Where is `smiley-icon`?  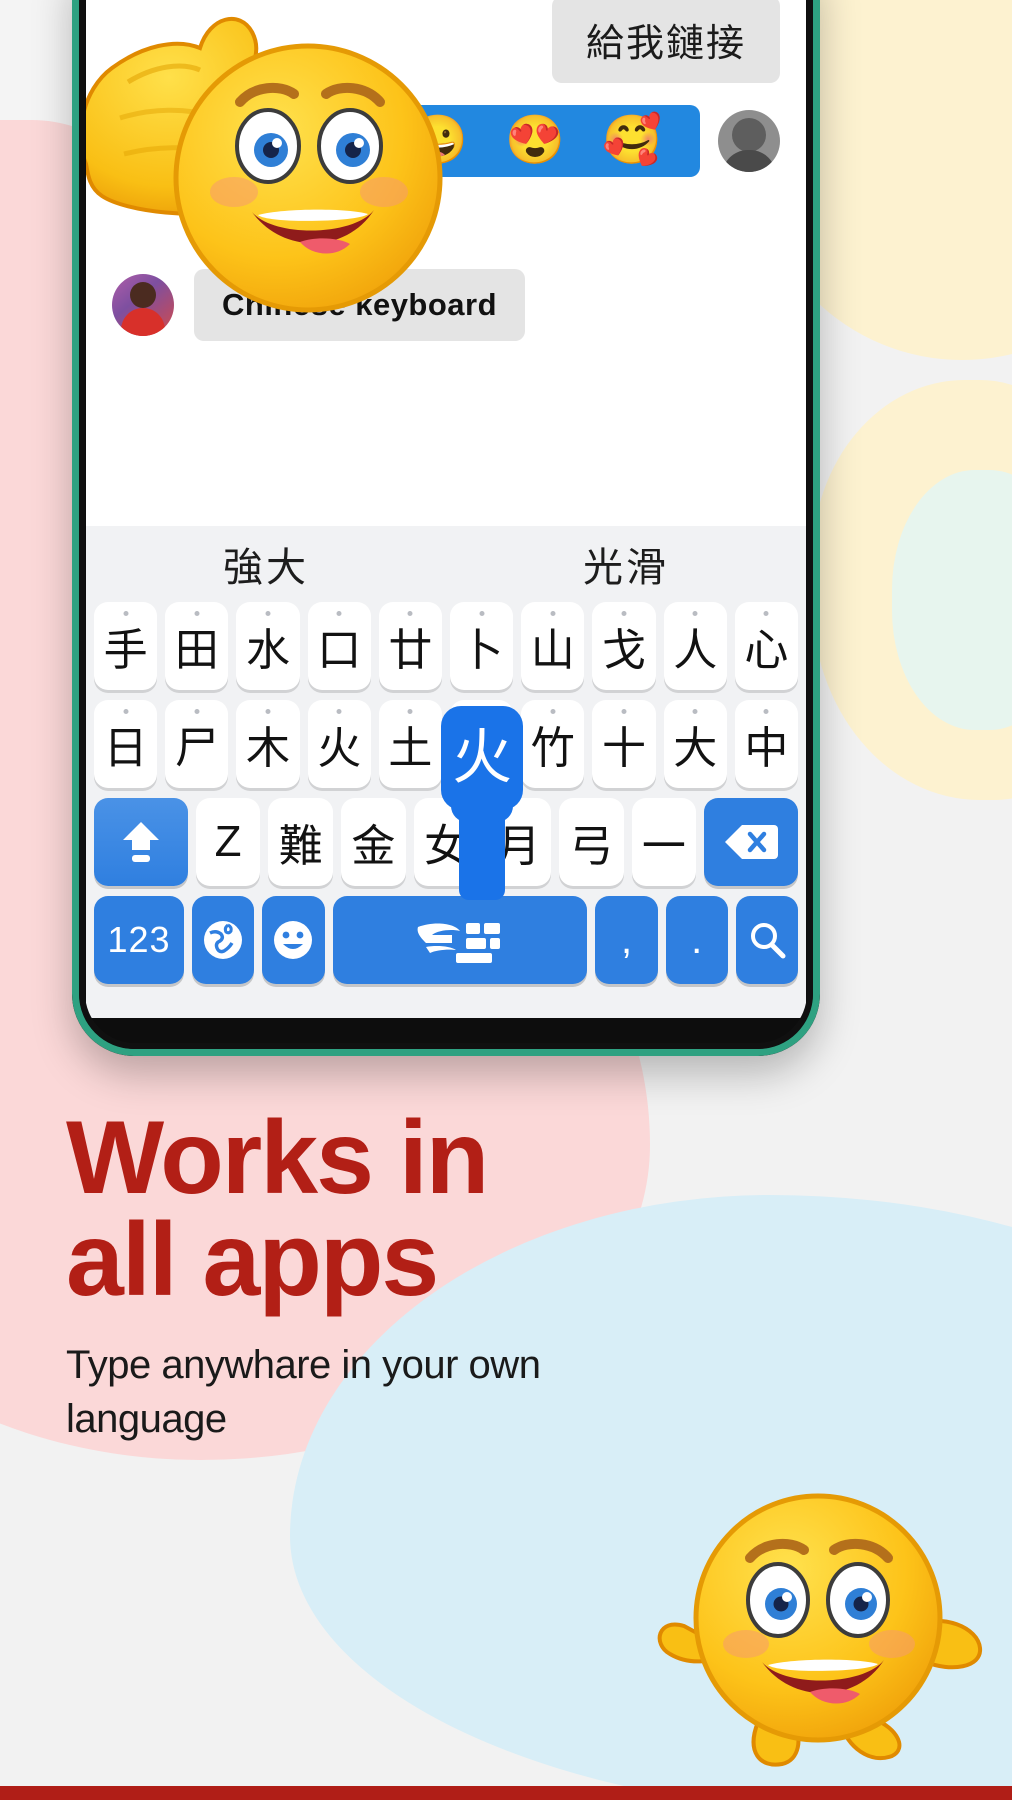 smiley-icon is located at coordinates (293, 940).